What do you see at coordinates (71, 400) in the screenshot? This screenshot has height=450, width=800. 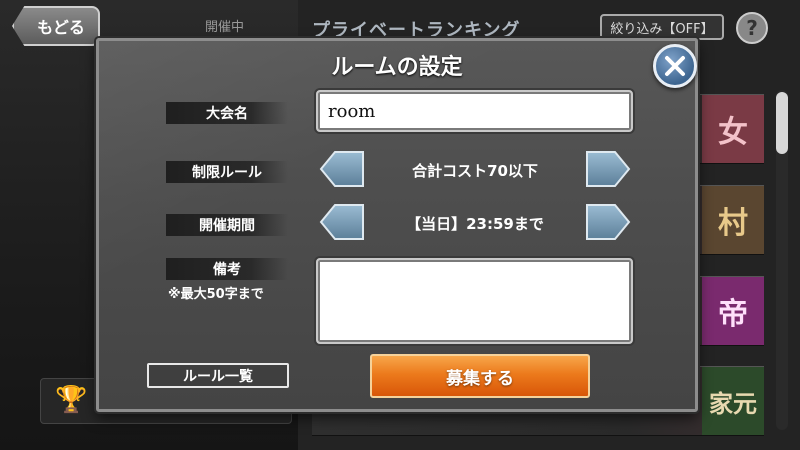 I see `trophy-icon: 🏆` at bounding box center [71, 400].